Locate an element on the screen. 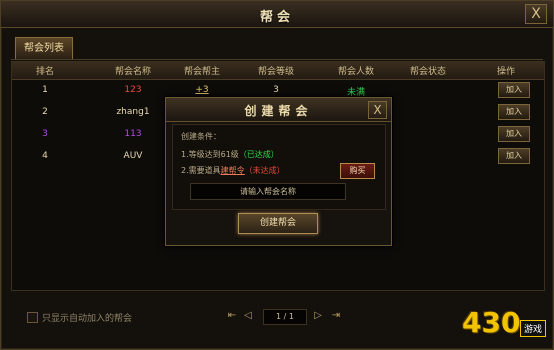  requirement-1: 1.等级达到61级（已达成） is located at coordinates (230, 154).